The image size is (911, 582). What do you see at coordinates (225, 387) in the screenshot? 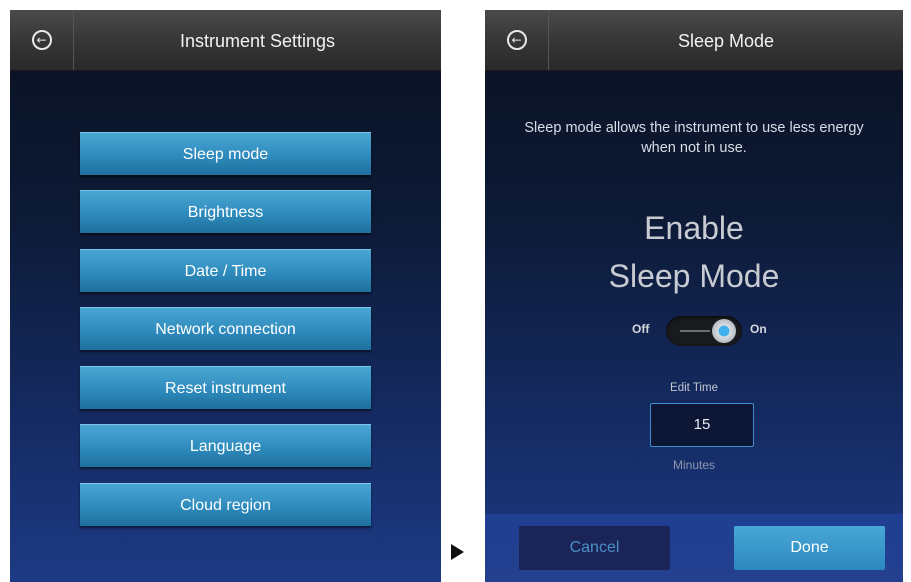
I see `reset-instrument-button: Reset instrument` at bounding box center [225, 387].